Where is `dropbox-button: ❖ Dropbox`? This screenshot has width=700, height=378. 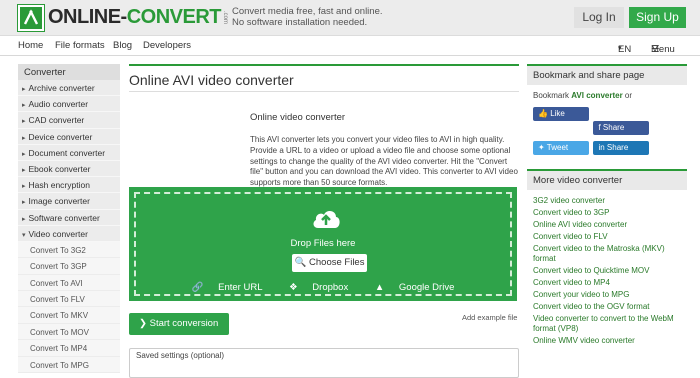 dropbox-button: ❖ Dropbox is located at coordinates (318, 287).